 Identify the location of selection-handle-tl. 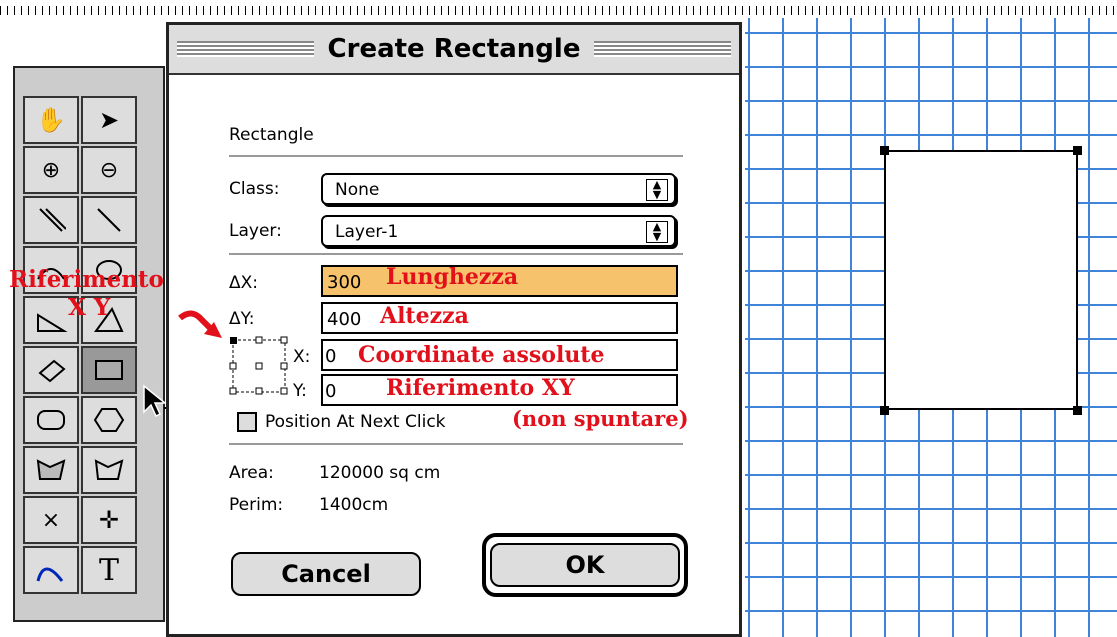
(884, 150).